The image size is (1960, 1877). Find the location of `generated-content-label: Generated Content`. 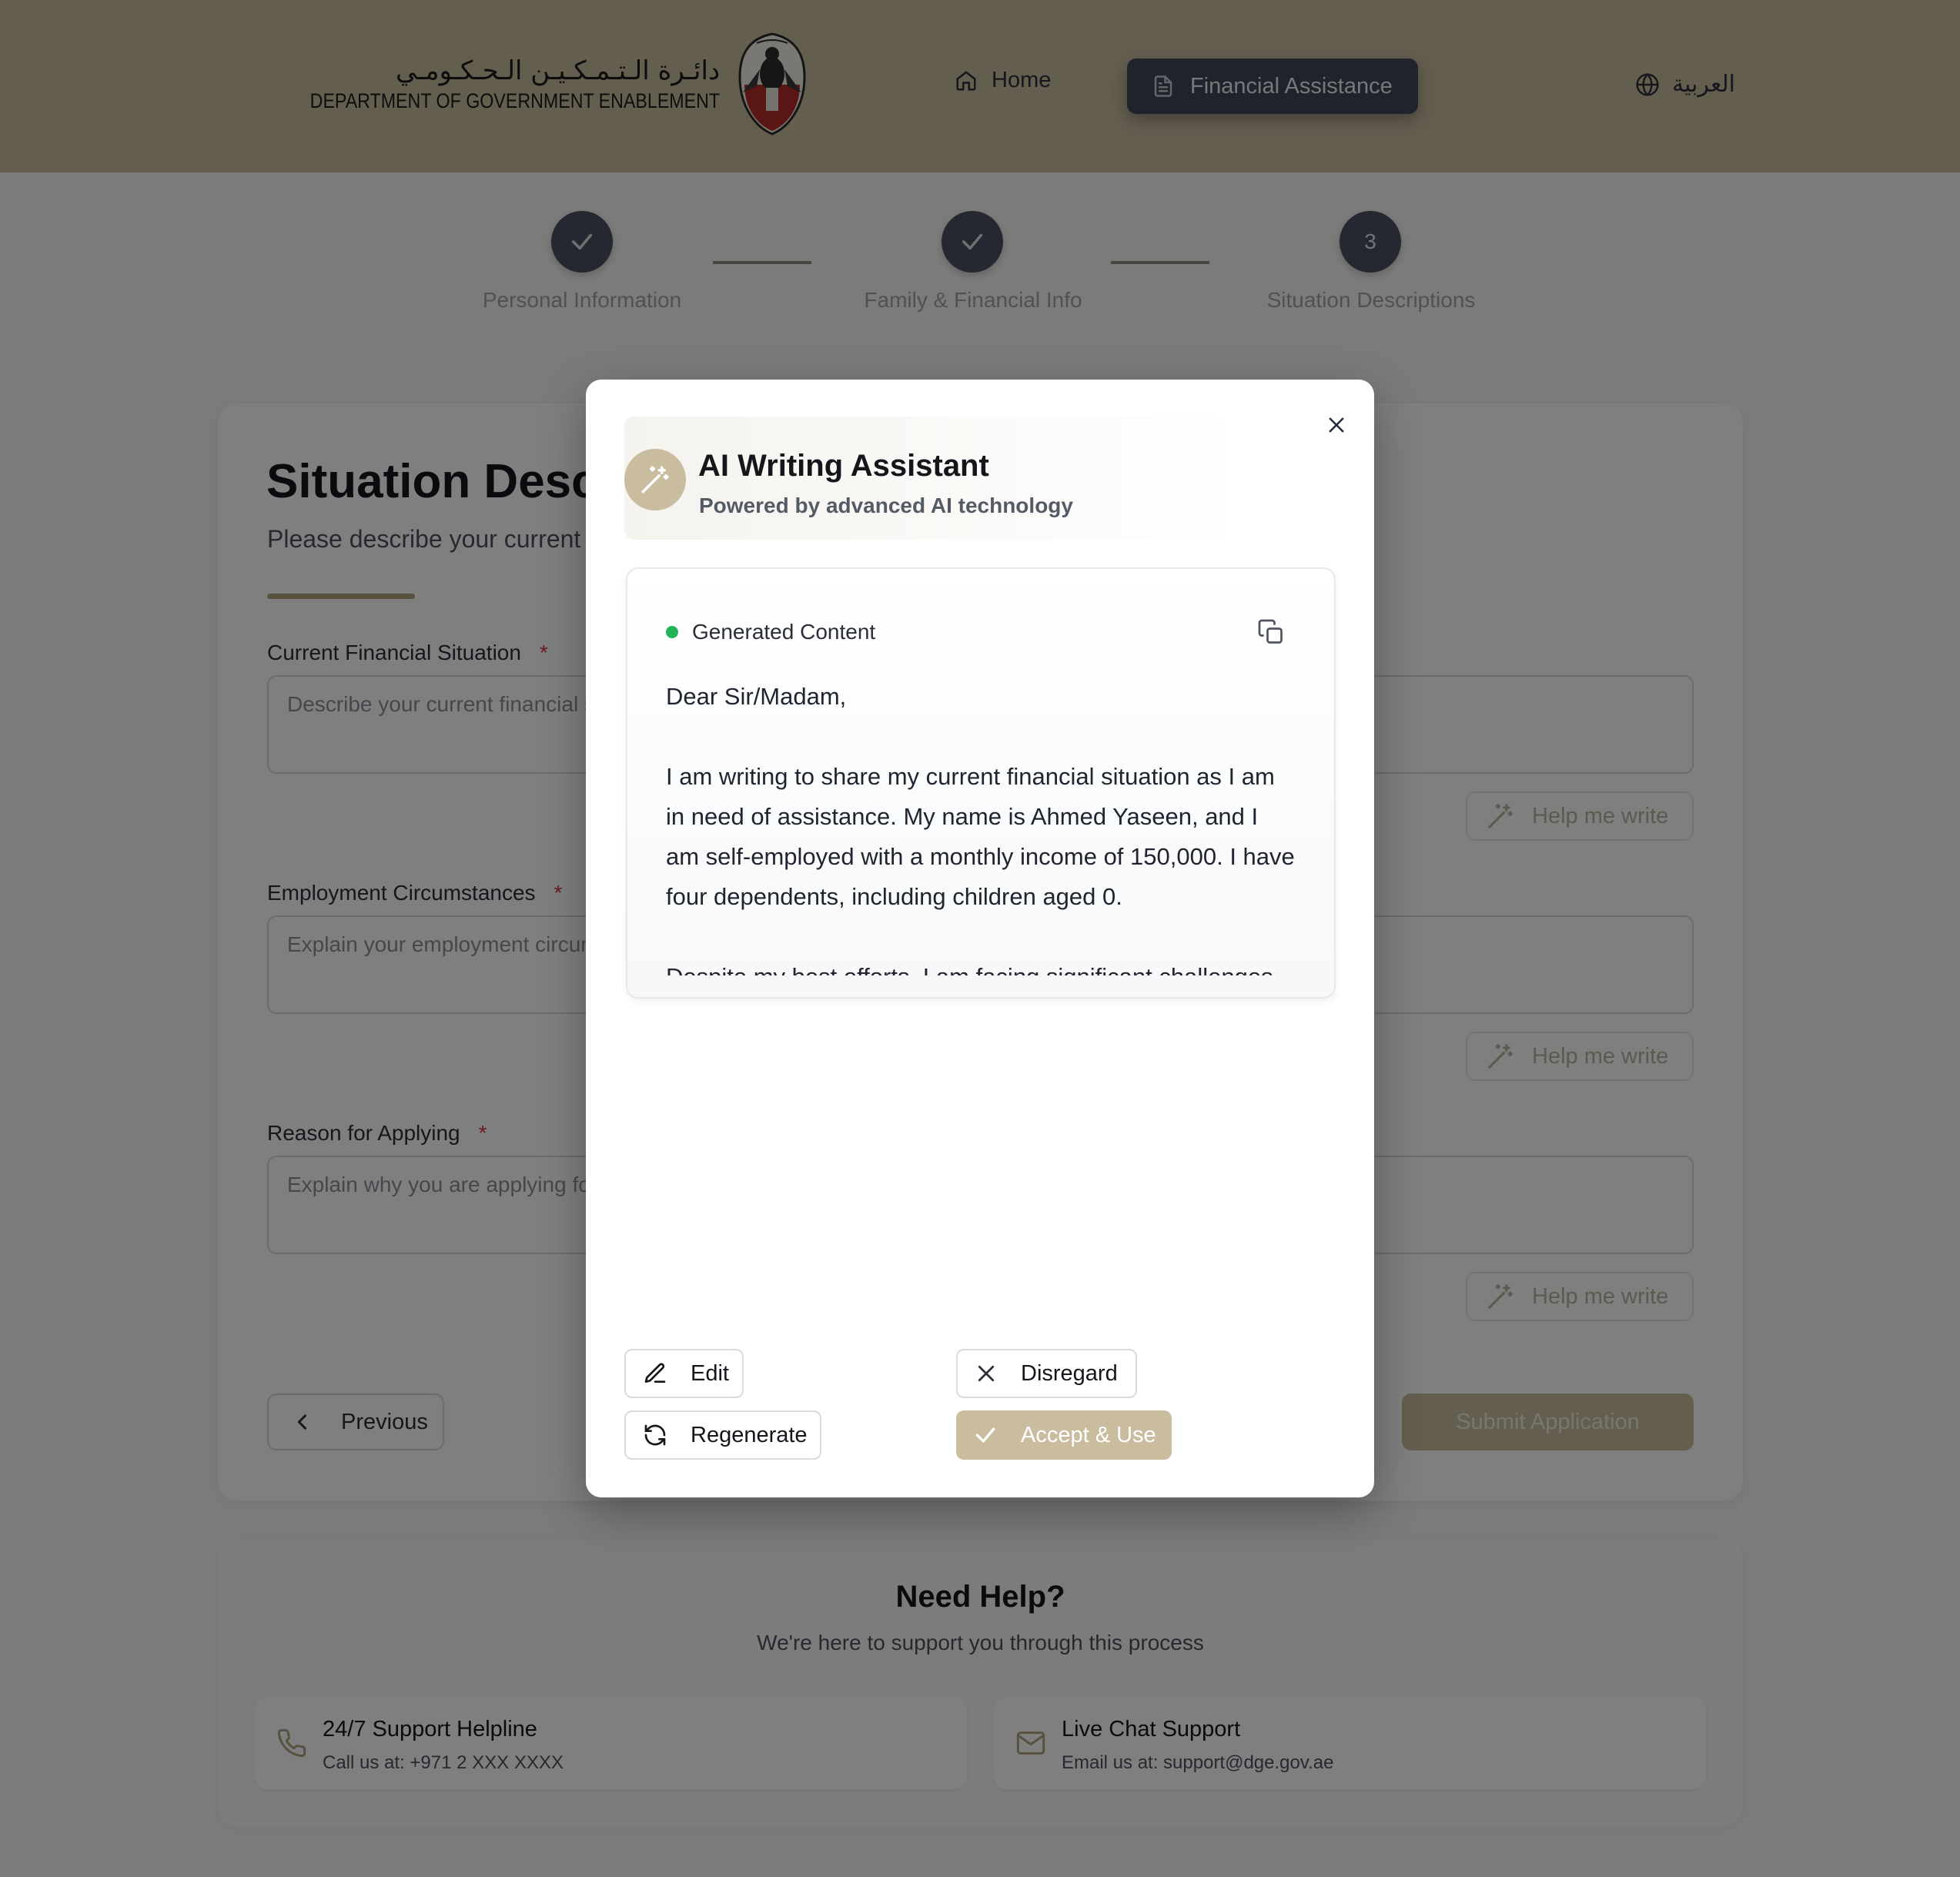

generated-content-label: Generated Content is located at coordinates (770, 632).